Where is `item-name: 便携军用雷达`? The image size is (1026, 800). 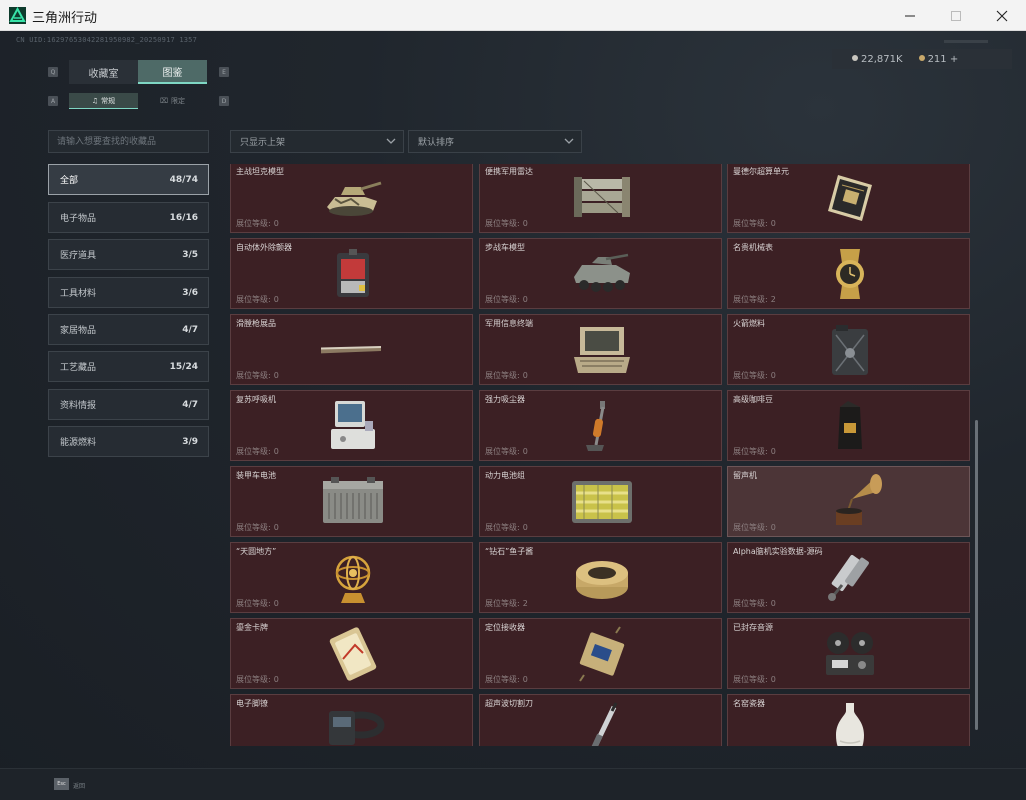
item-name: 便携军用雷达 is located at coordinates (509, 171).